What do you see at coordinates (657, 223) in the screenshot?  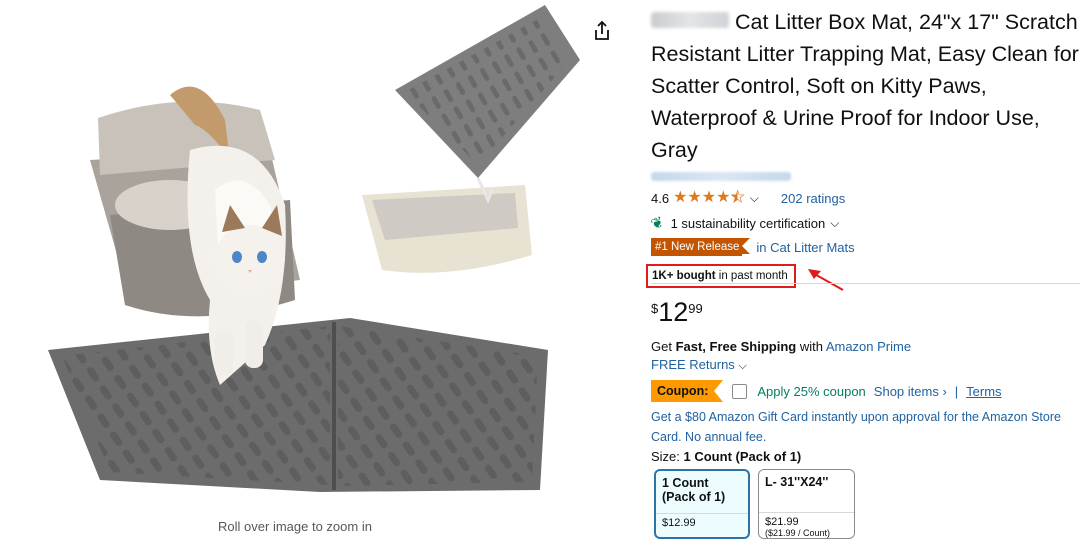 I see `leaf-icon: ❦` at bounding box center [657, 223].